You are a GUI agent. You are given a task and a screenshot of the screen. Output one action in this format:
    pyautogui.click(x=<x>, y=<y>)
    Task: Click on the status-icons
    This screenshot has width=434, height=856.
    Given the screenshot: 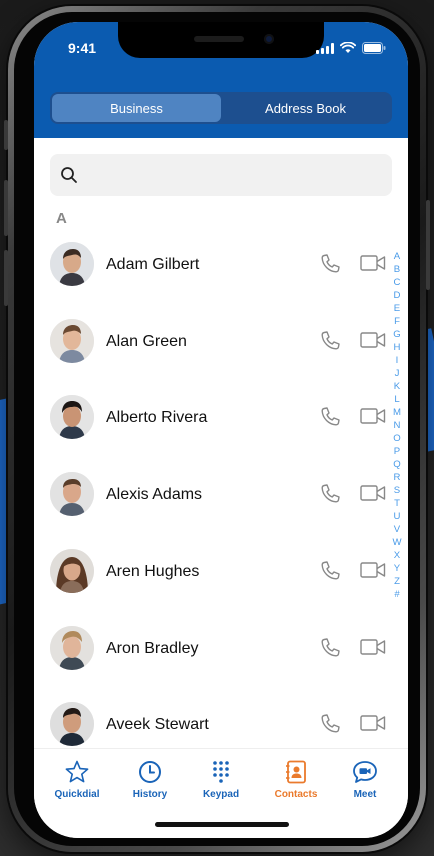 What is the action you would take?
    pyautogui.click(x=351, y=48)
    